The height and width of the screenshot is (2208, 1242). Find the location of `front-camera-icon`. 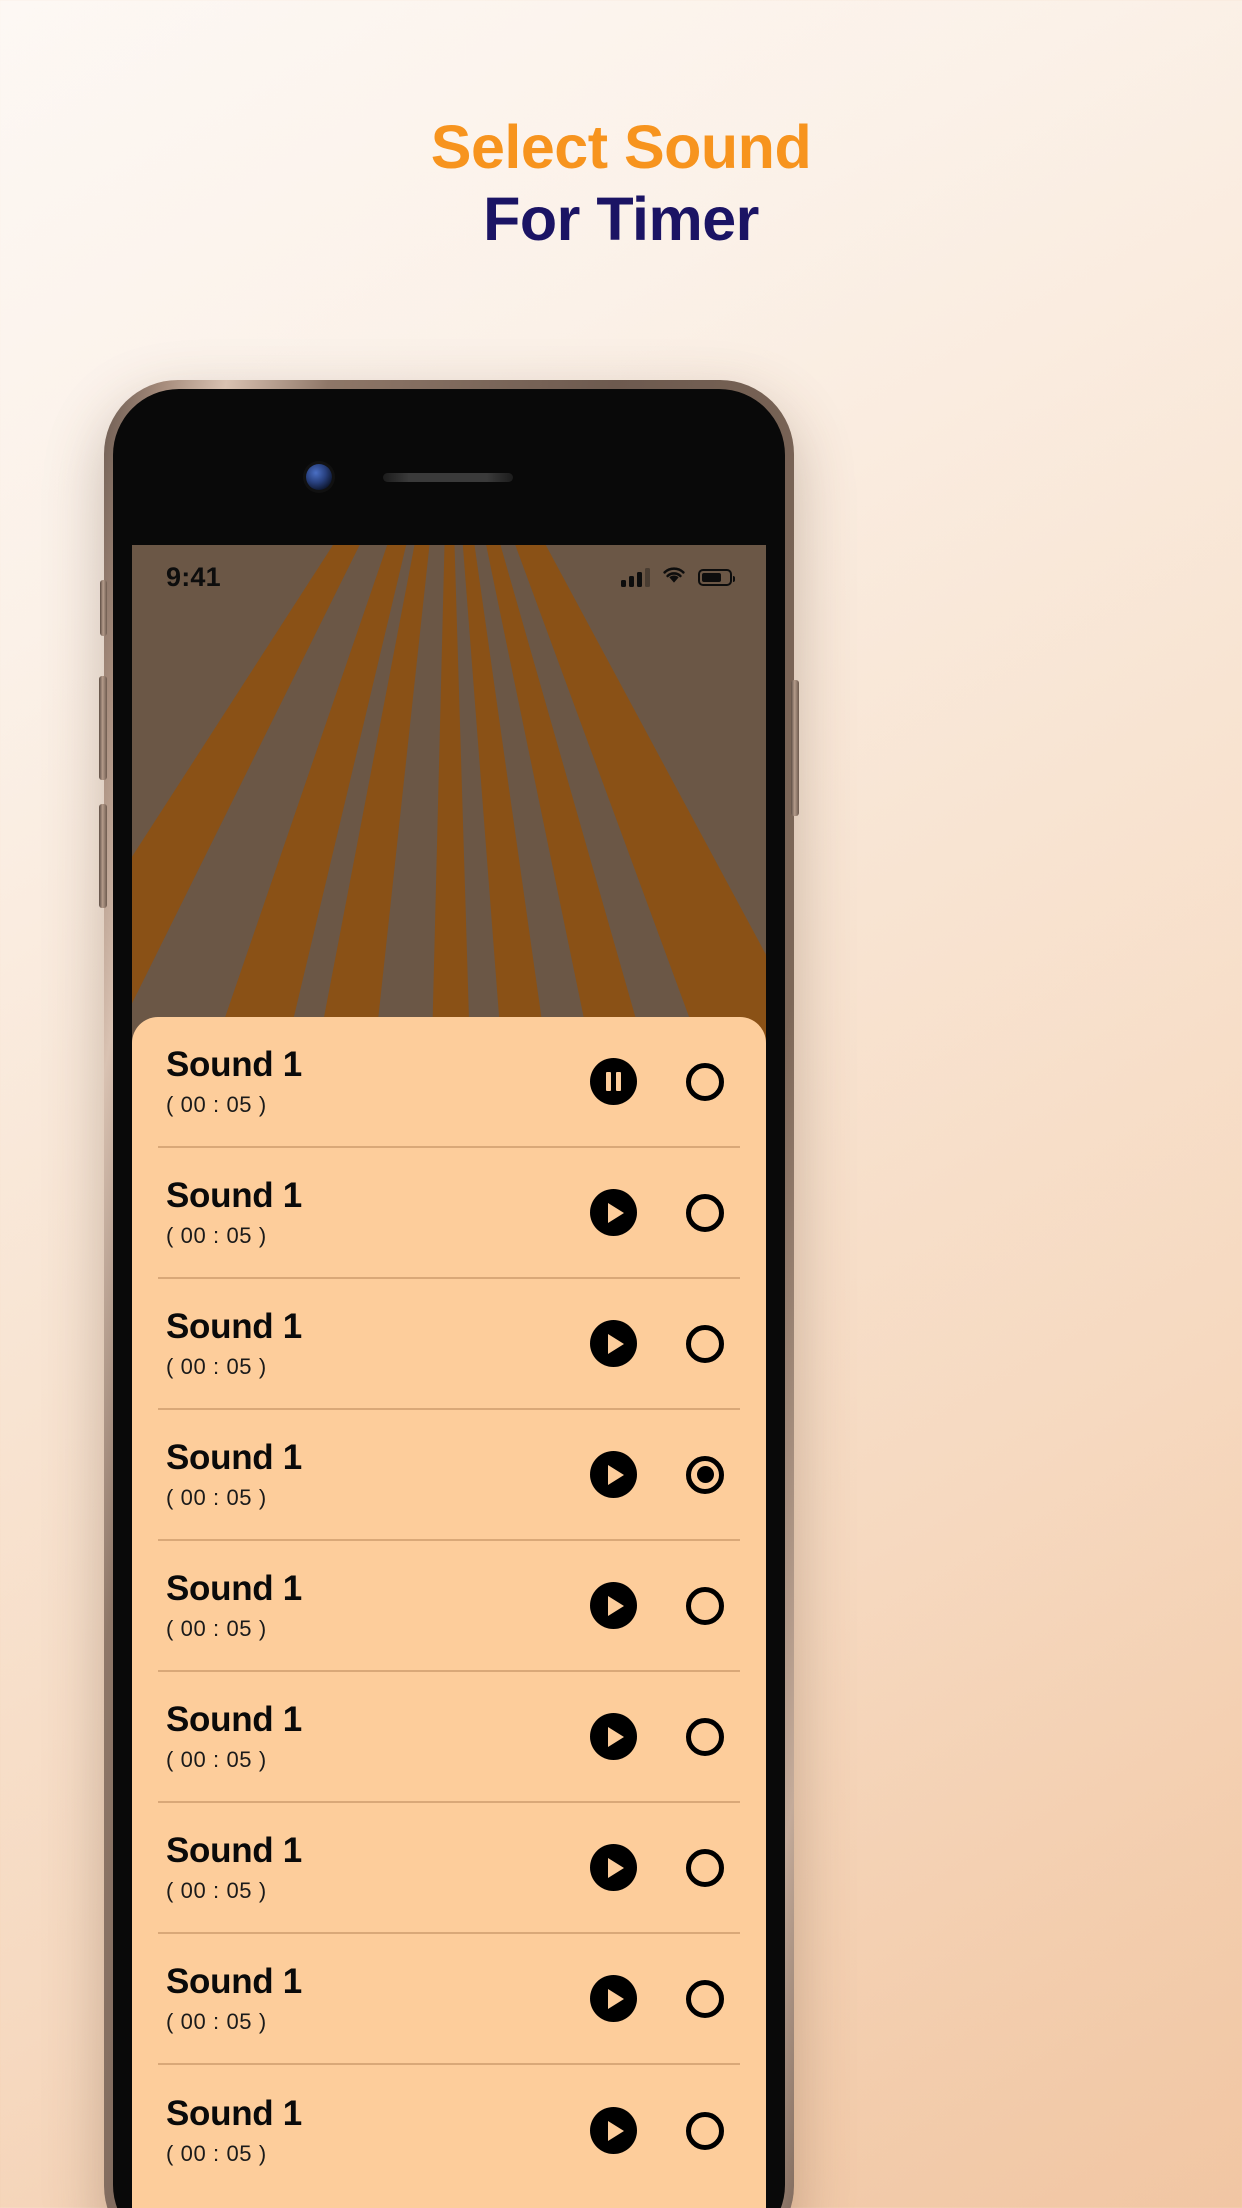

front-camera-icon is located at coordinates (319, 477).